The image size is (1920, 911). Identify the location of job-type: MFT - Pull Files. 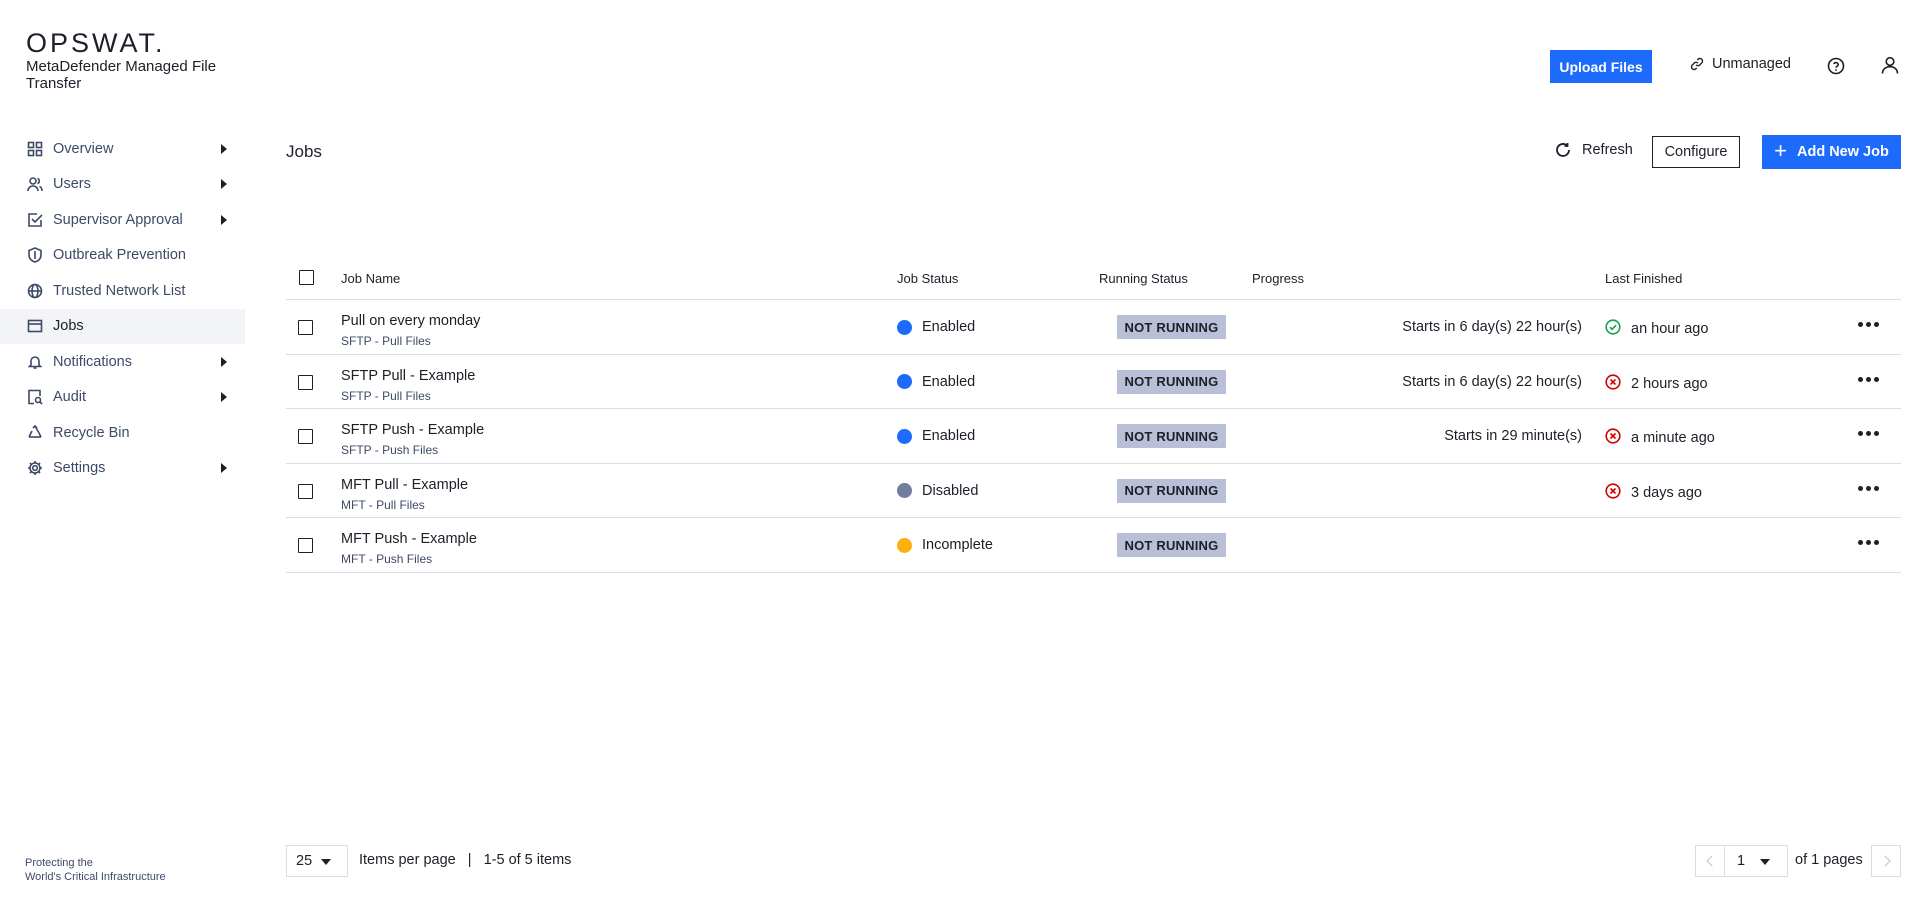
(383, 504).